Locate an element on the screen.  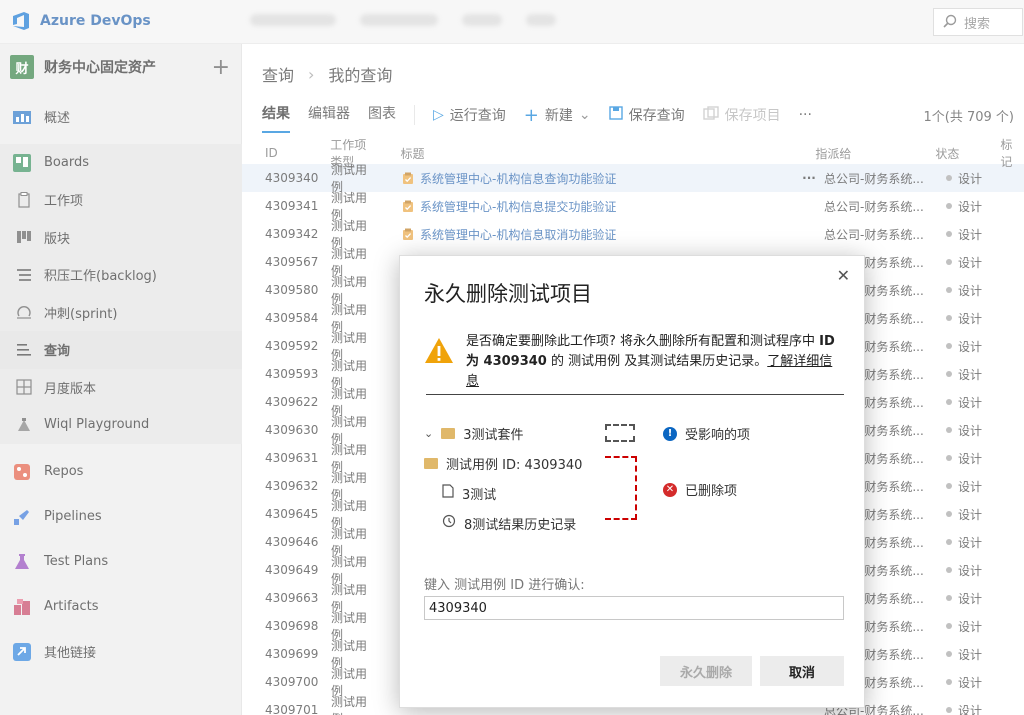
legend-deleted: ✕ 已删除项 is located at coordinates (700, 489).